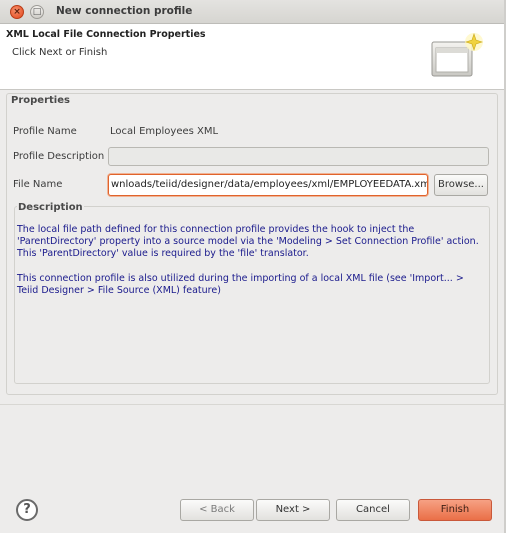  Describe the element at coordinates (293, 510) in the screenshot. I see `next-button: Next >` at that location.